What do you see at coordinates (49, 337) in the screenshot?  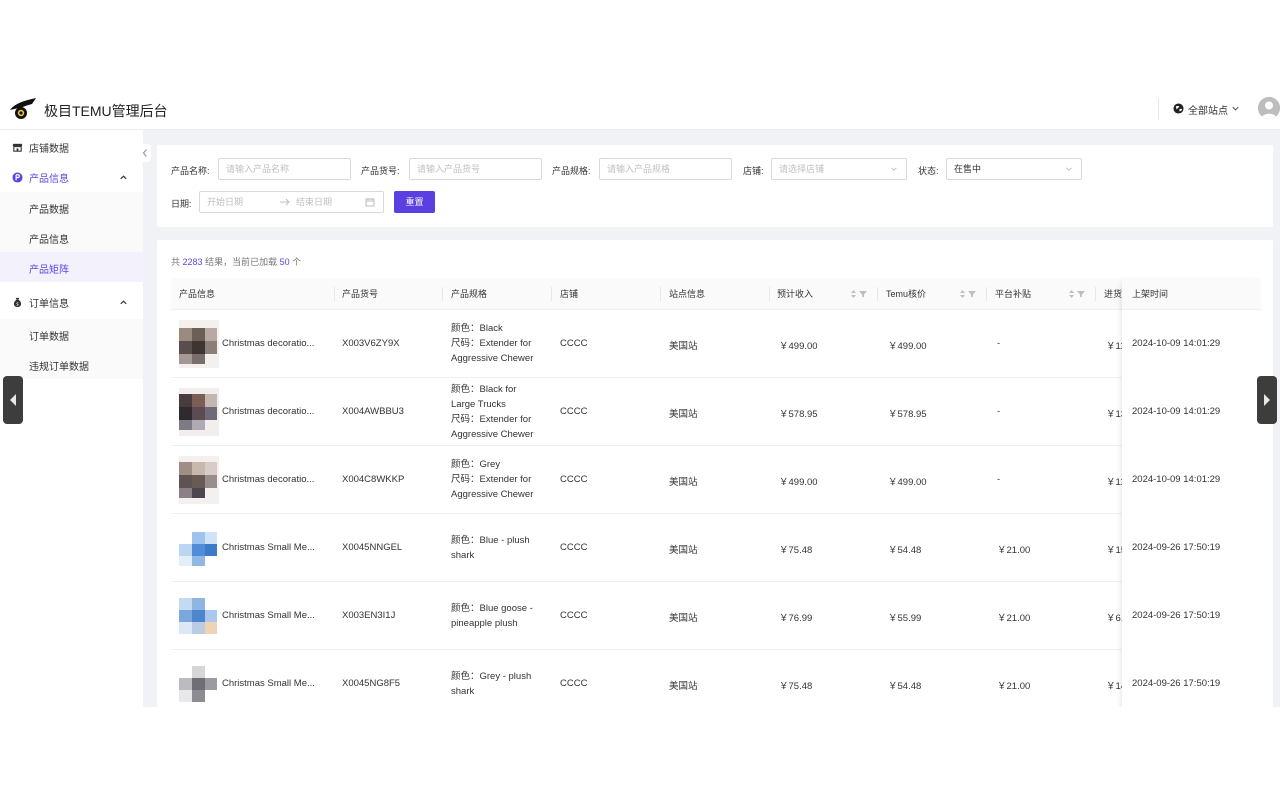 I see `sidebar-item-label: 订单数据` at bounding box center [49, 337].